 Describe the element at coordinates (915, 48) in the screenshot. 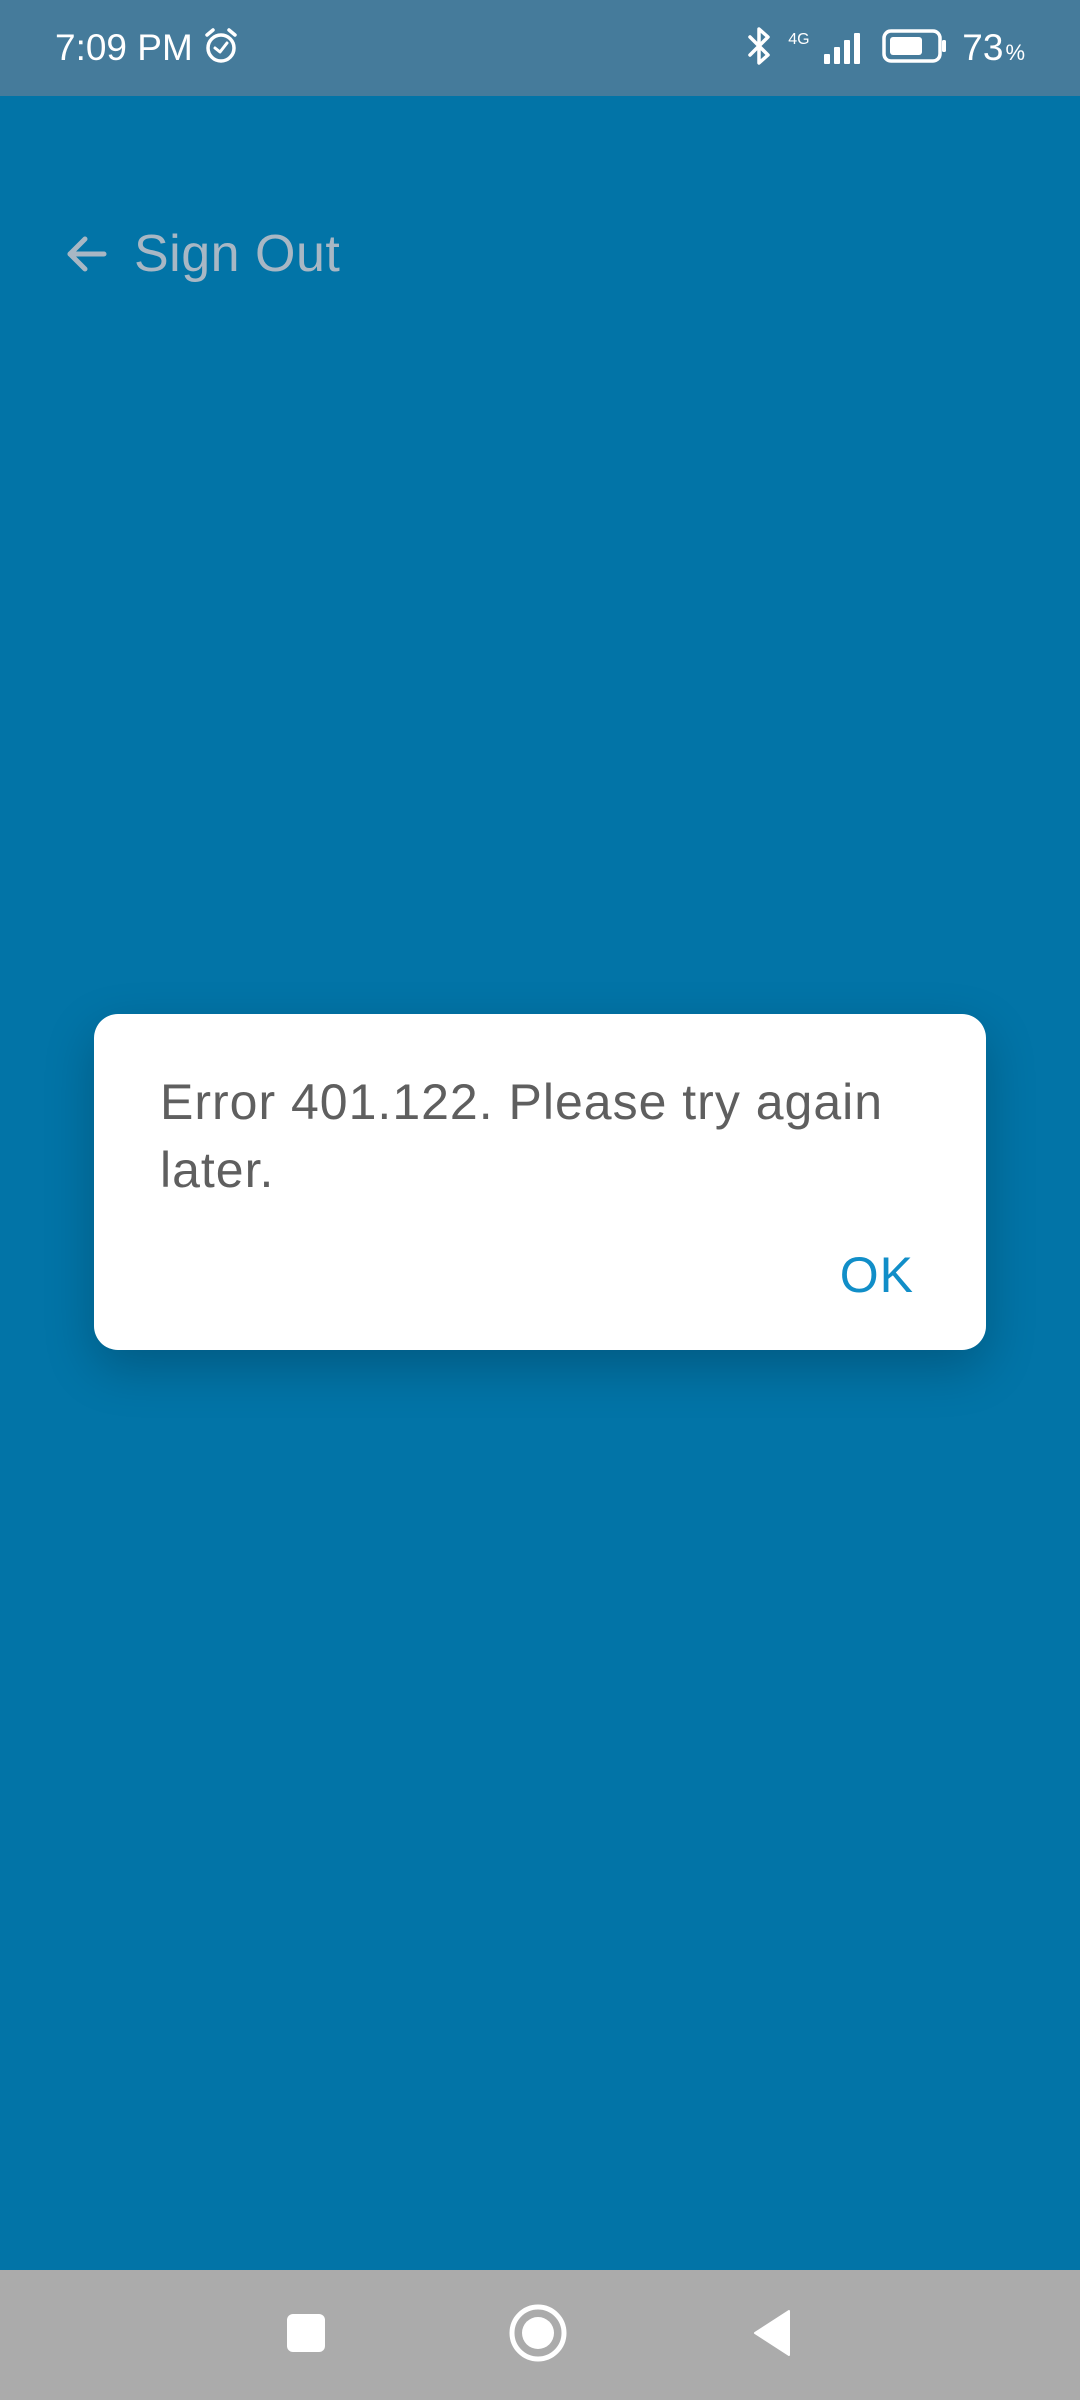

I see `battery-icon` at that location.